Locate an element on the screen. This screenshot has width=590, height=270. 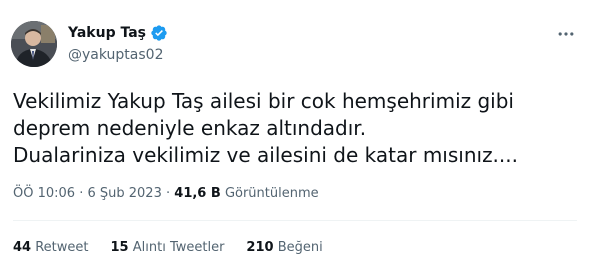
retweets-count: 44 is located at coordinates (22, 247).